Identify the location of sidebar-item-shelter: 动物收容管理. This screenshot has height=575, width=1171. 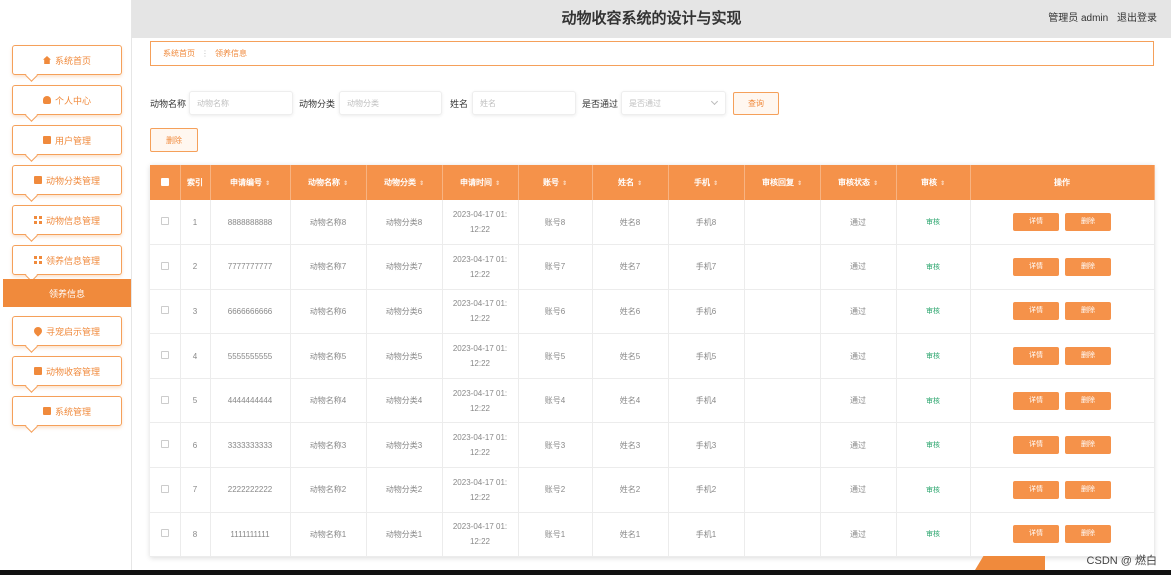
(67, 371).